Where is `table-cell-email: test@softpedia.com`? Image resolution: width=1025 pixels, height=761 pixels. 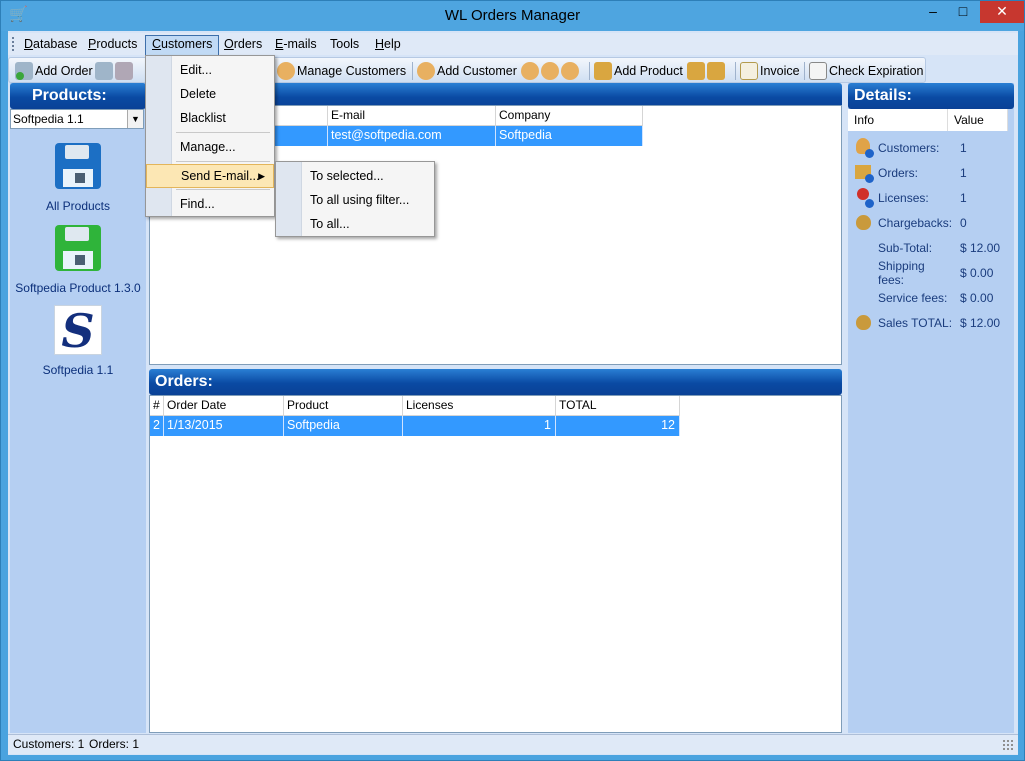 table-cell-email: test@softpedia.com is located at coordinates (412, 136).